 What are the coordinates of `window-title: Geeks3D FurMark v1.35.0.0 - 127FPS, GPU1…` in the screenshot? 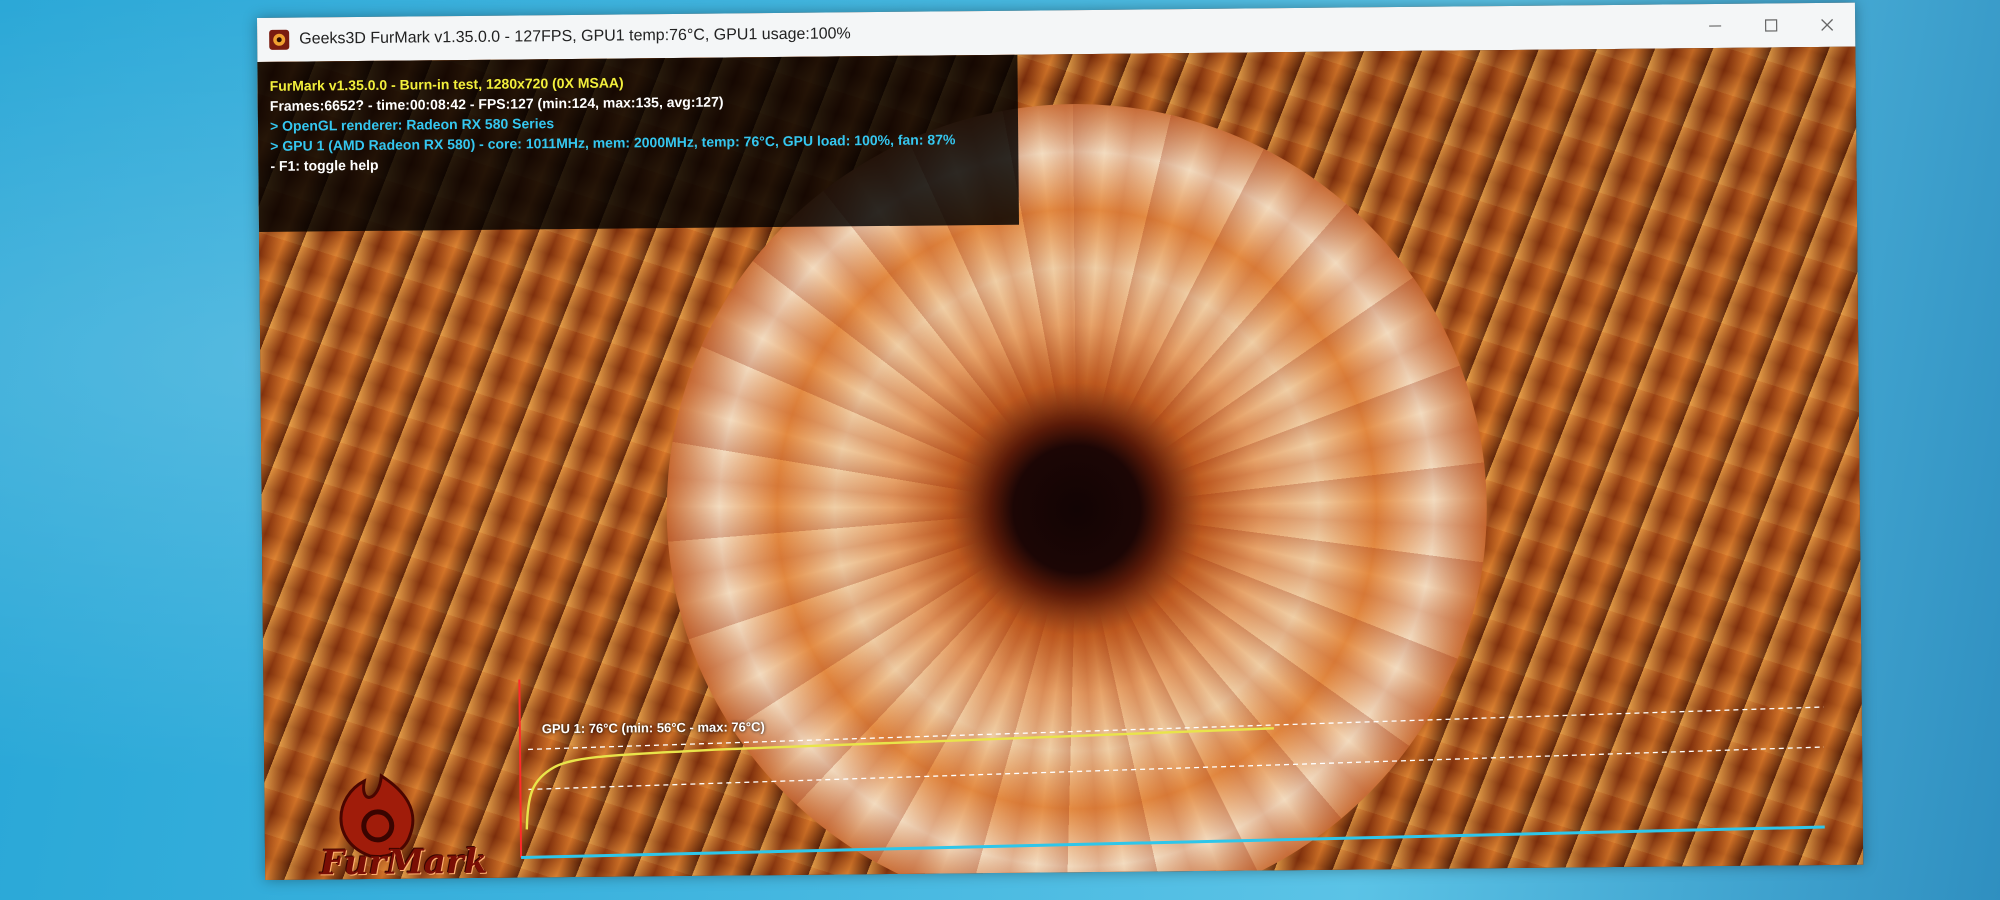 It's located at (575, 36).